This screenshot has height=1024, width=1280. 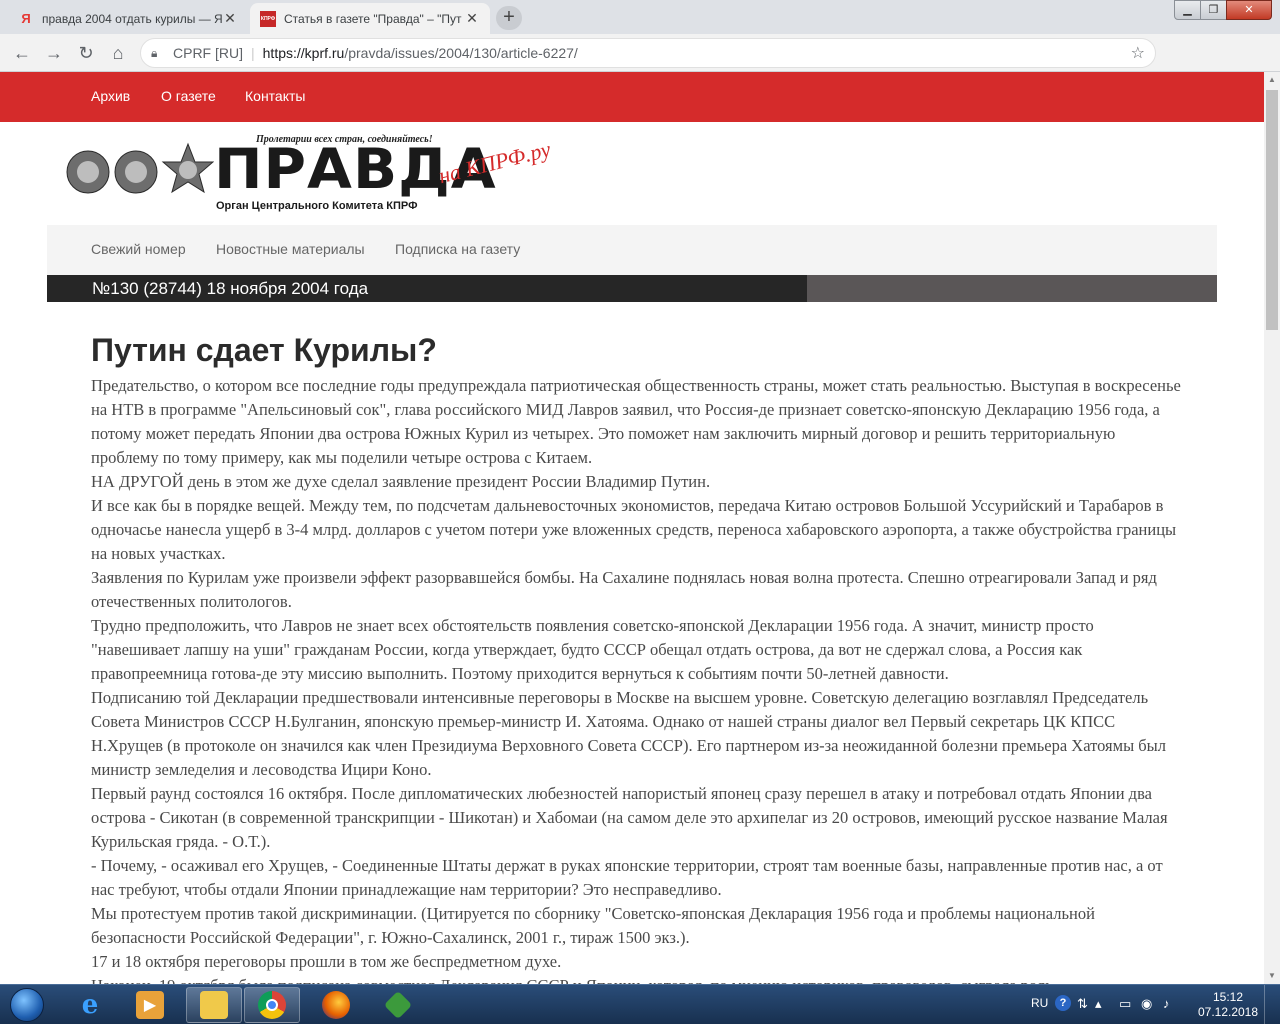 I want to click on folder-icon, so click(x=214, y=1005).